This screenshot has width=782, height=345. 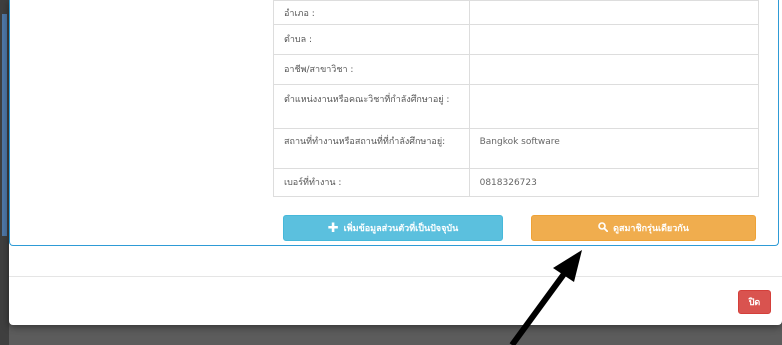 I want to click on annotation-arrow, so click(x=545, y=297).